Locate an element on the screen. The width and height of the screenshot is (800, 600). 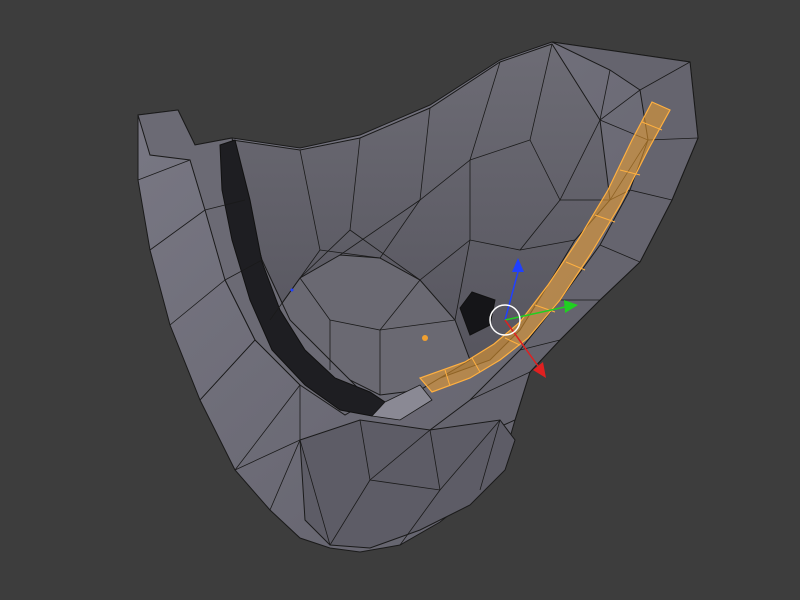
mesh-lower-chin is located at coordinates (407, 484).